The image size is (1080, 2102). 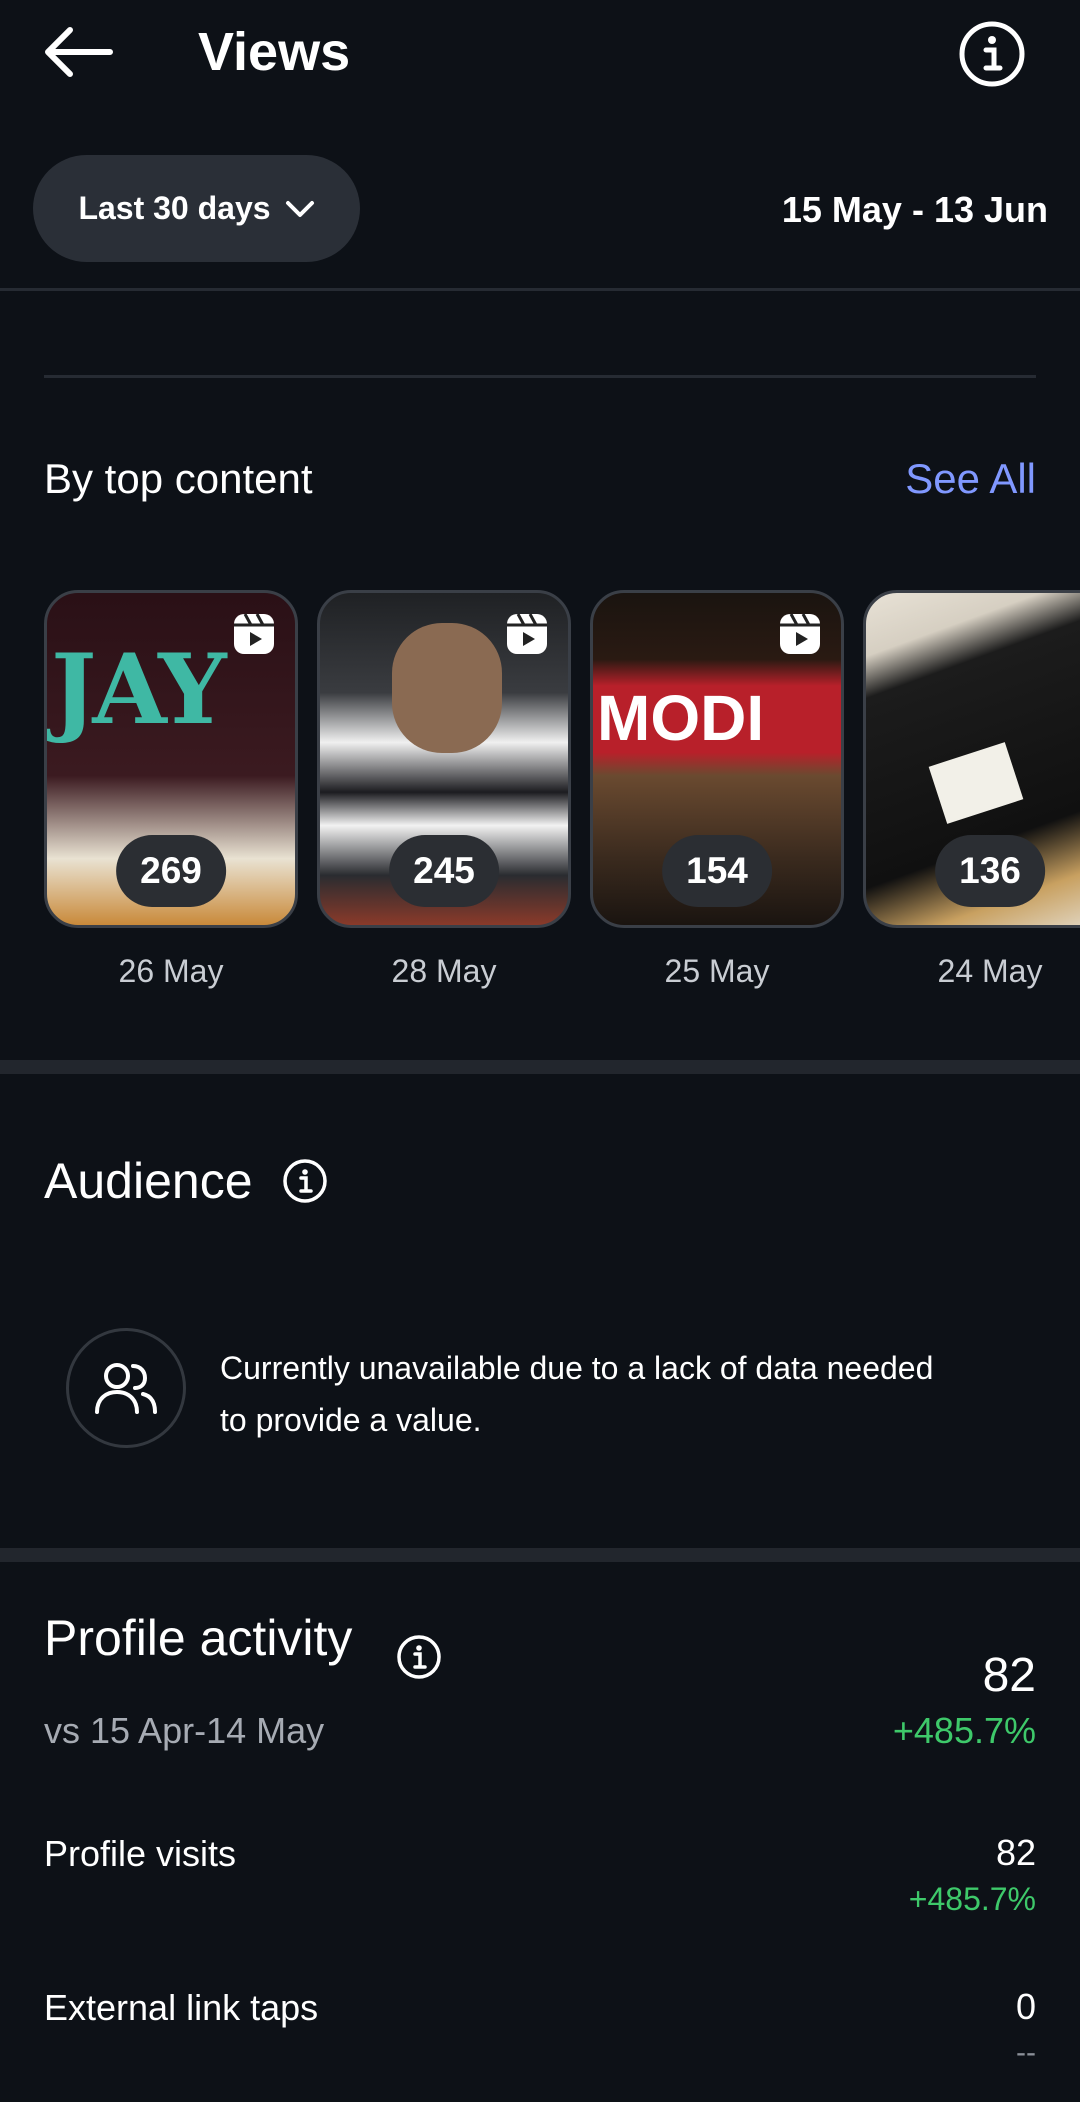 I want to click on thumbnail-text: MODI, so click(x=681, y=718).